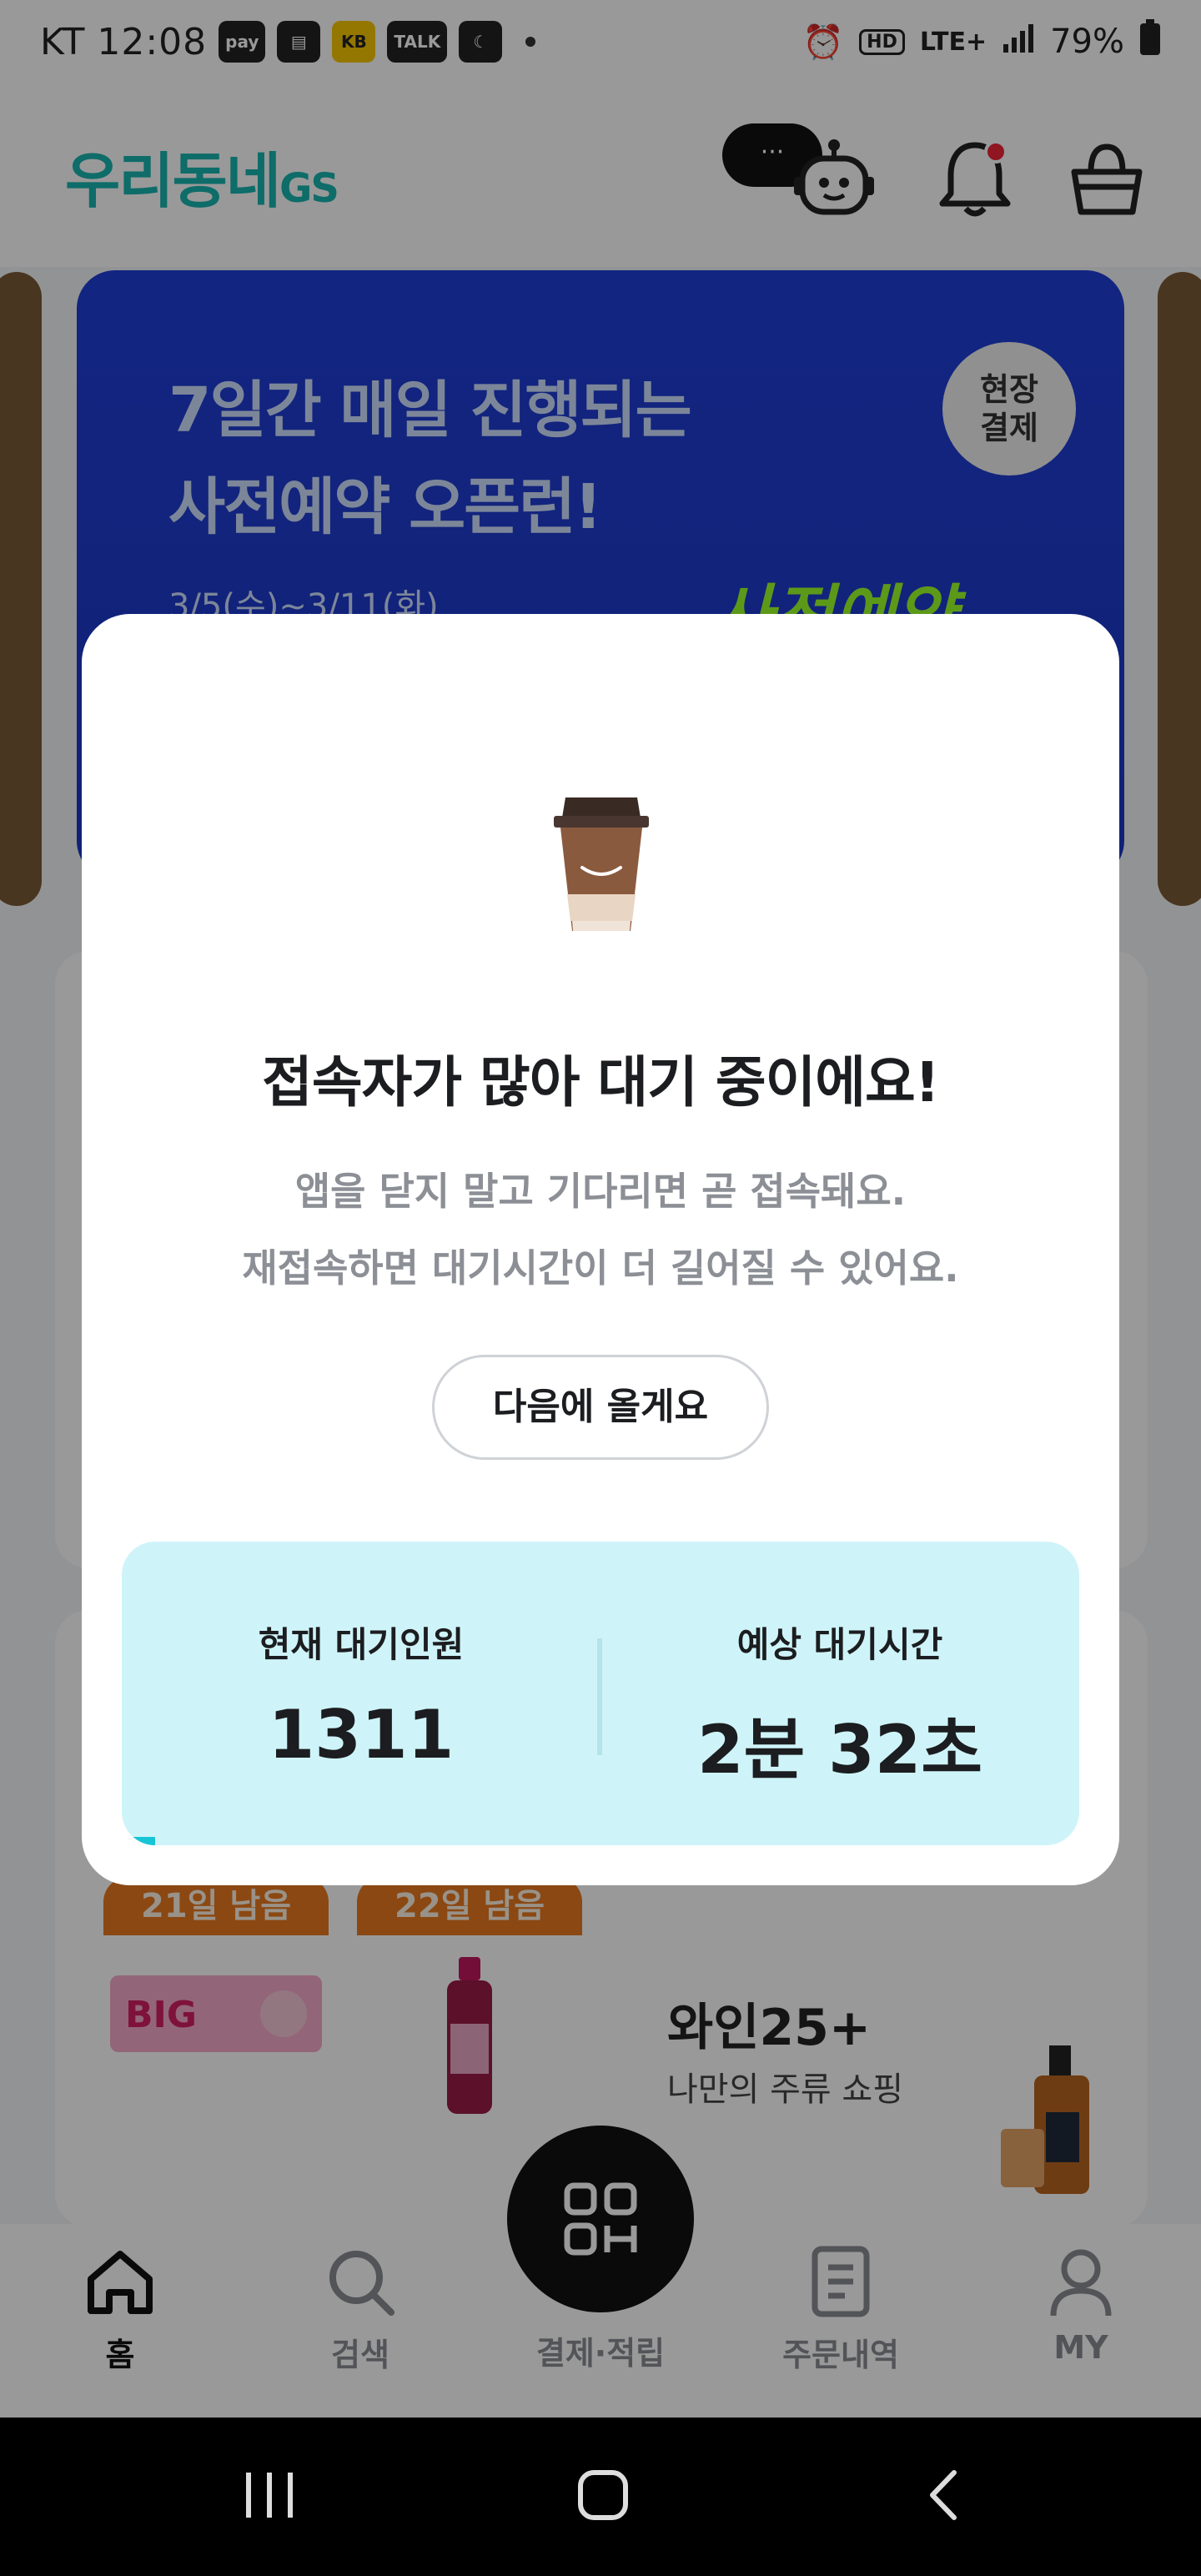 The width and height of the screenshot is (1201, 2576). Describe the element at coordinates (139, 1841) in the screenshot. I see `queue-progress-fill` at that location.